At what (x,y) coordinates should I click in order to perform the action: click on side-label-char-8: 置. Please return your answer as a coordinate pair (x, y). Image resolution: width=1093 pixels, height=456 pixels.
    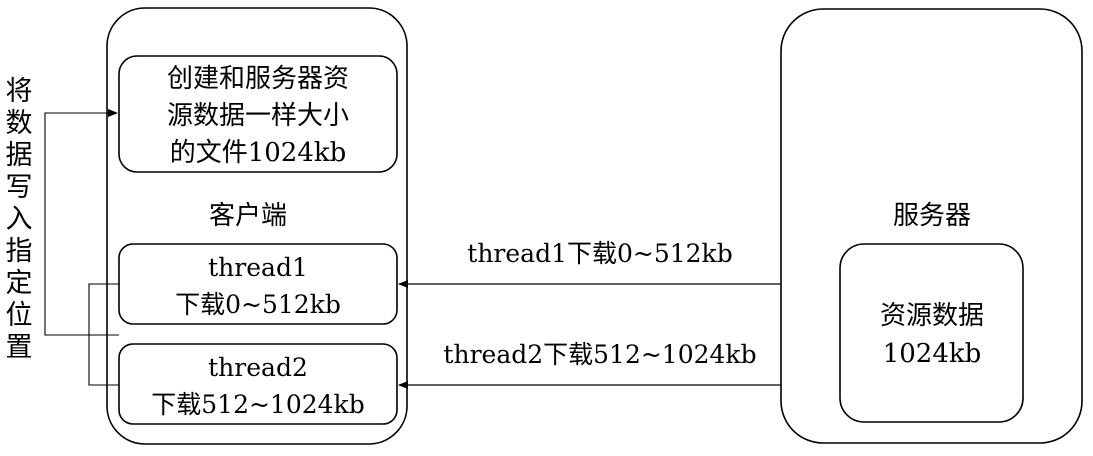
    Looking at the image, I should click on (19, 347).